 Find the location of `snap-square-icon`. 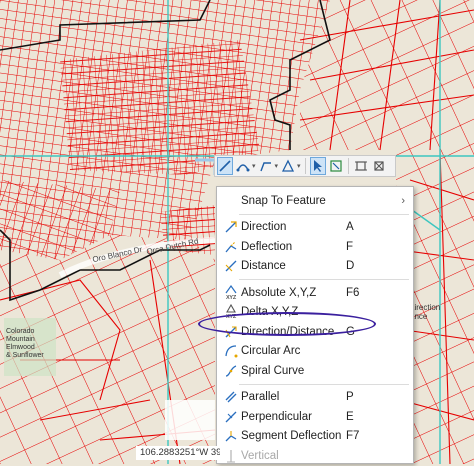

snap-square-icon is located at coordinates (361, 166).